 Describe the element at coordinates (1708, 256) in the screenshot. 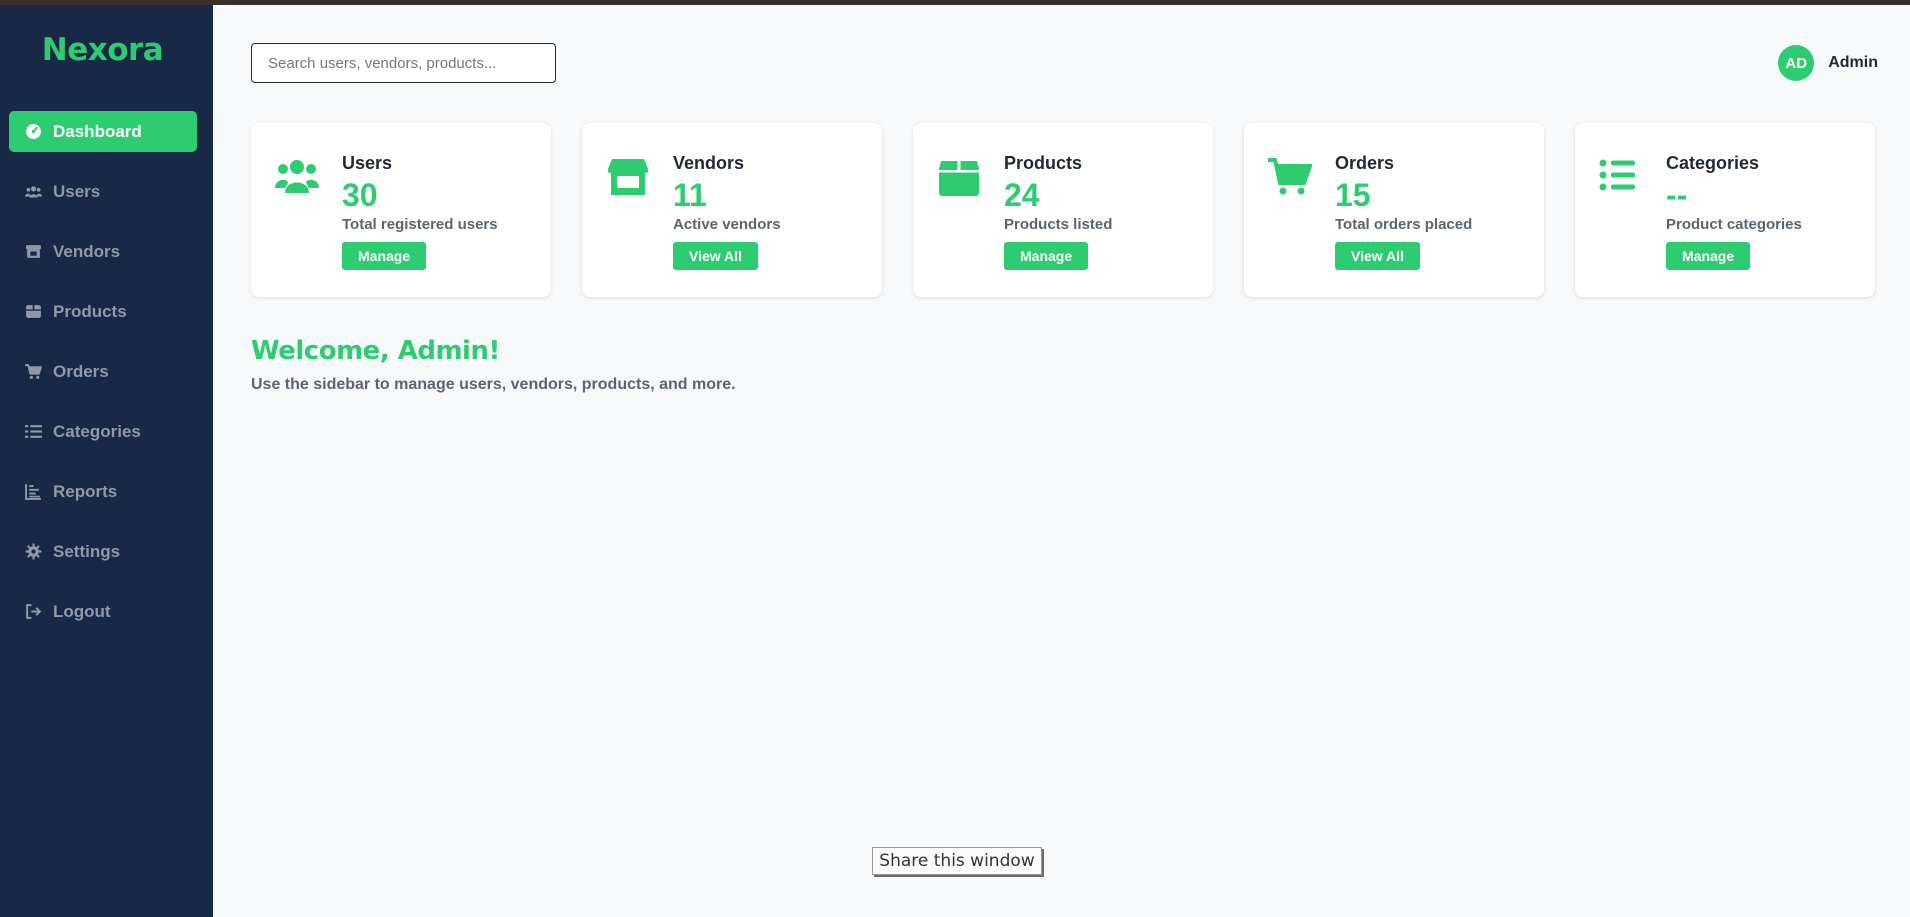

I see `manage-categories-button: Manage` at that location.